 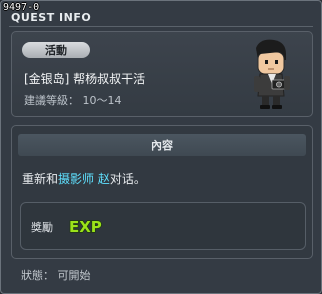 I want to click on quest-status: 狀態： 可開始, so click(x=56, y=275).